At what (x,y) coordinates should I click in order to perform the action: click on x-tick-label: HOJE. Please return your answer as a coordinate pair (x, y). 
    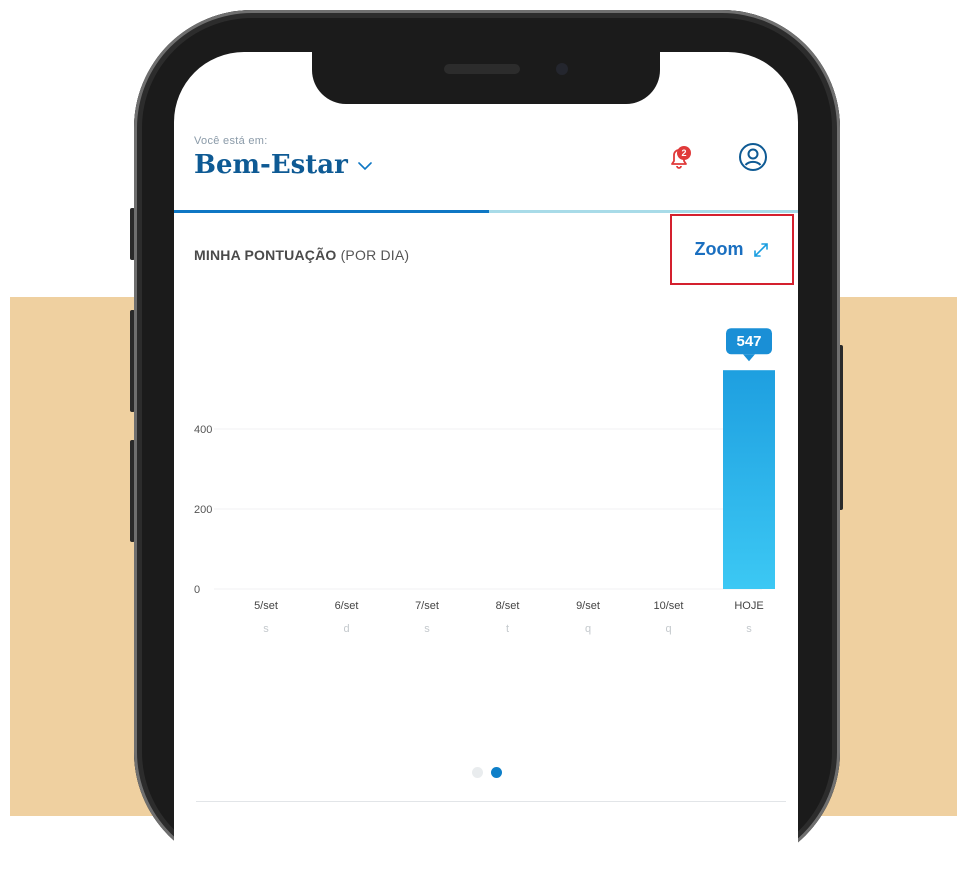
    Looking at the image, I should click on (748, 606).